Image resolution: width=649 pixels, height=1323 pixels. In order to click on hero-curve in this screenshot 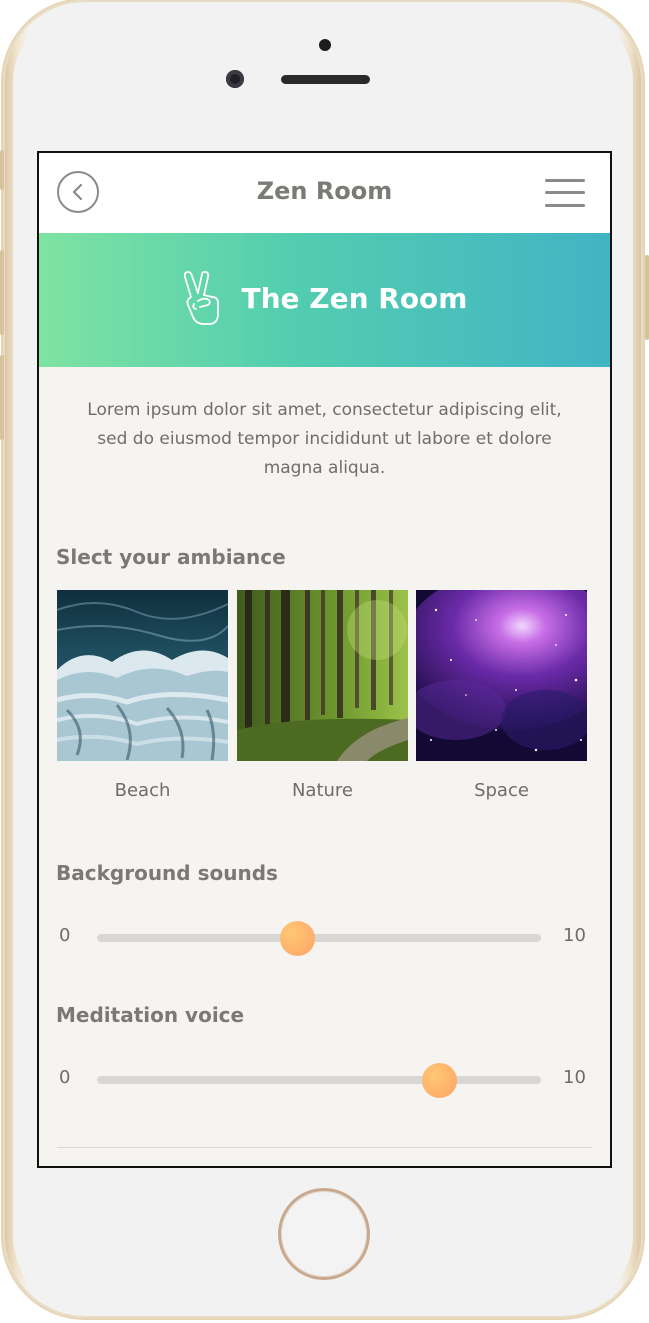, I will do `click(324, 351)`.